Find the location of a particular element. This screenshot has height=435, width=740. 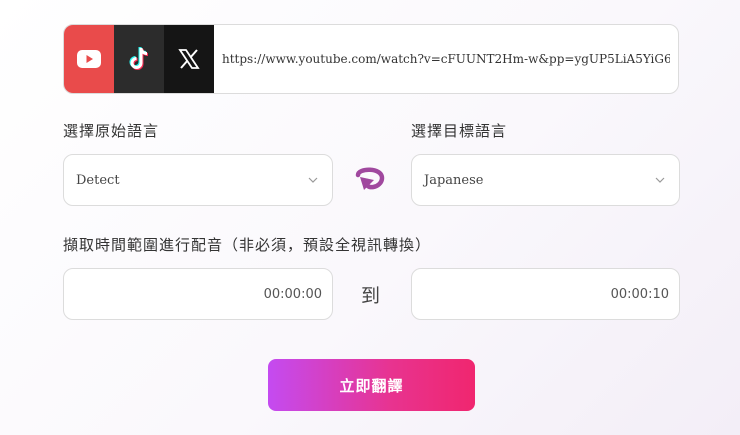

source-language-label: 選擇原始語言 is located at coordinates (111, 131).